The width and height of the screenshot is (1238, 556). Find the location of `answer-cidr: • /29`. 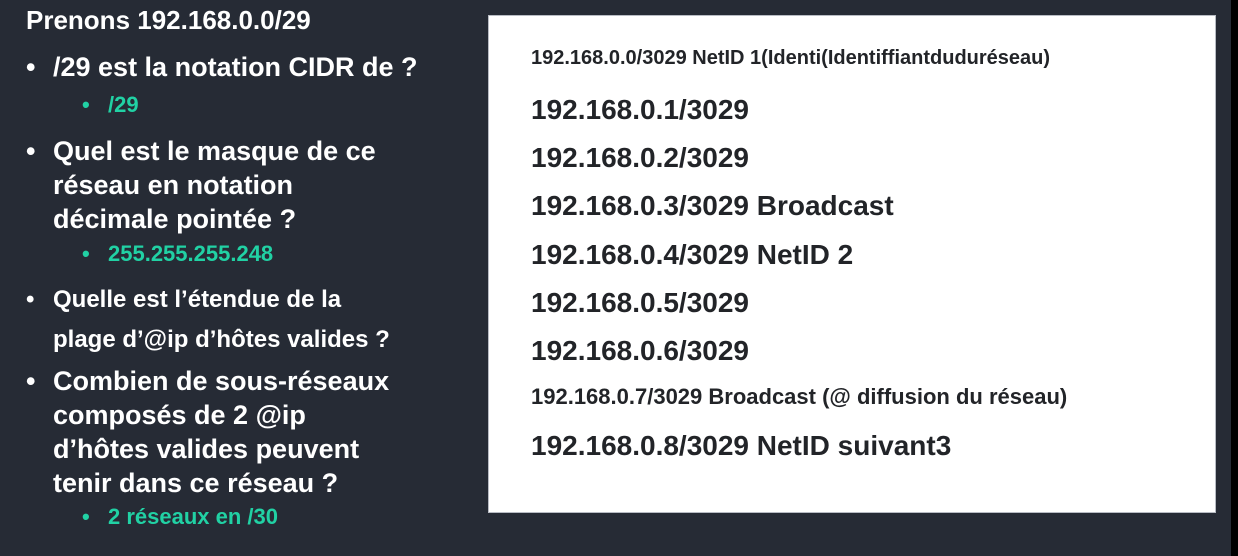

answer-cidr: • /29 is located at coordinates (110, 105).